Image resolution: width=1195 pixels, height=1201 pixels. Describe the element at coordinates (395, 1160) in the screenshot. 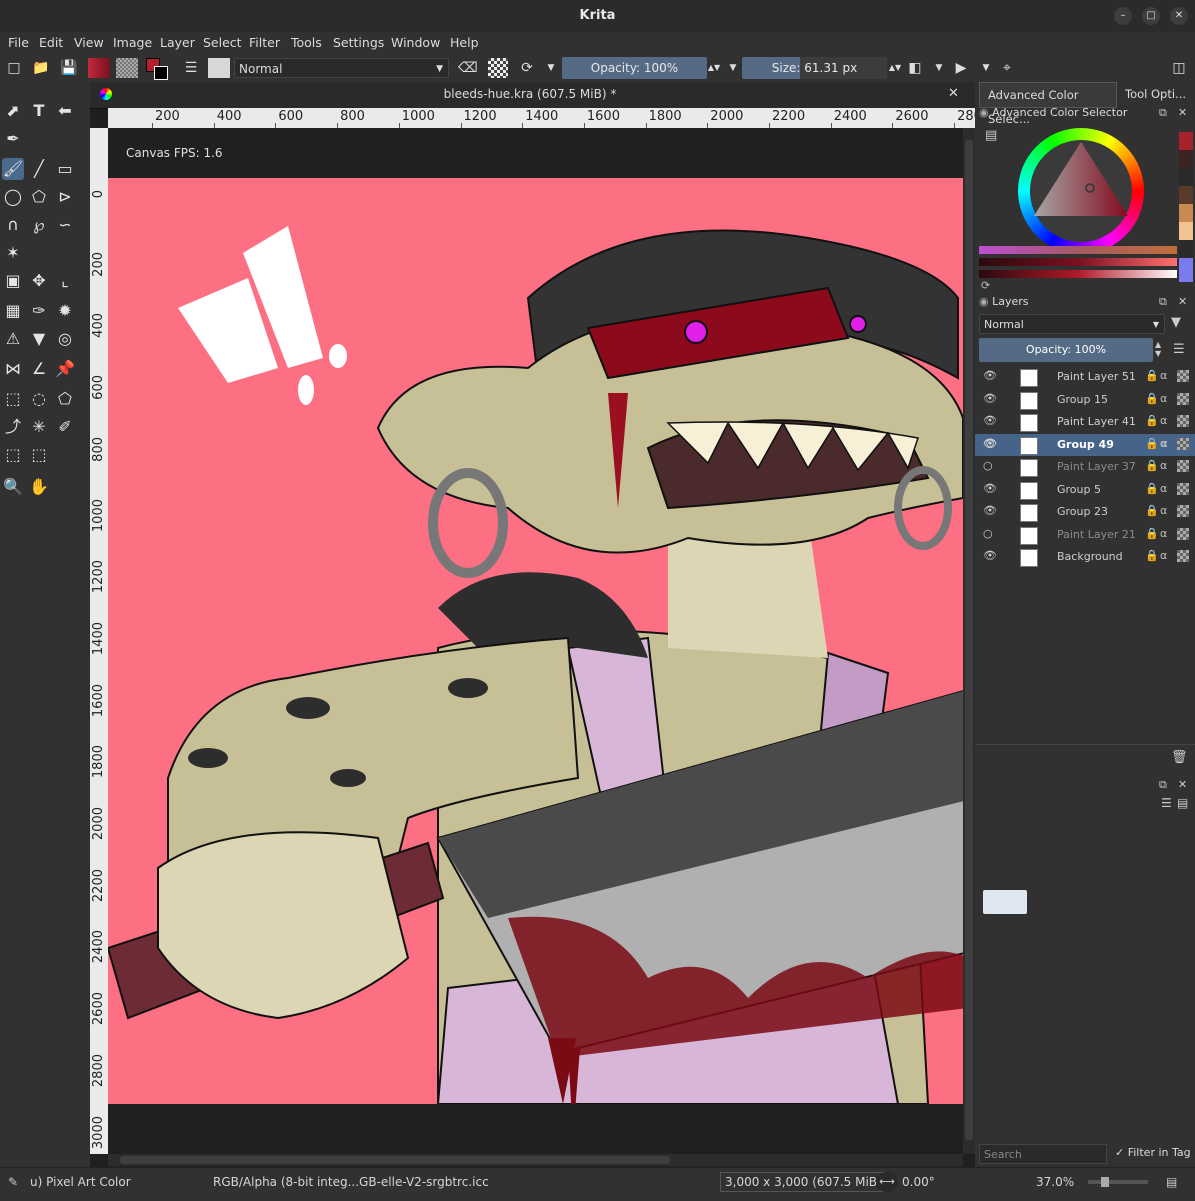

I see `horizontal-scroll-thumb` at that location.